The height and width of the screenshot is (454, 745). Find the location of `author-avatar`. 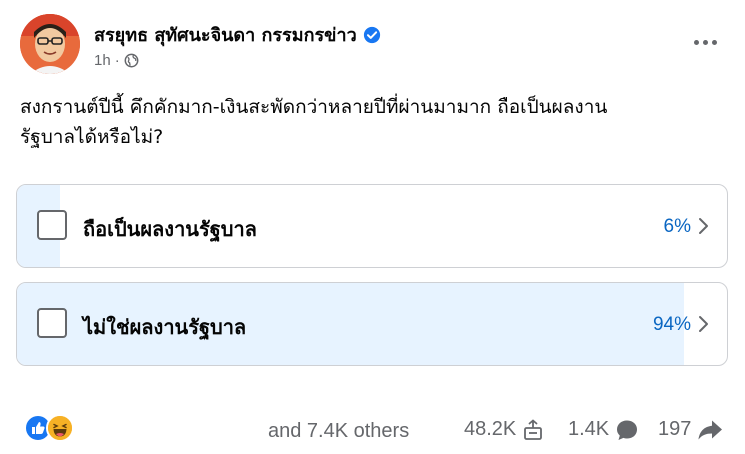

author-avatar is located at coordinates (50, 44).